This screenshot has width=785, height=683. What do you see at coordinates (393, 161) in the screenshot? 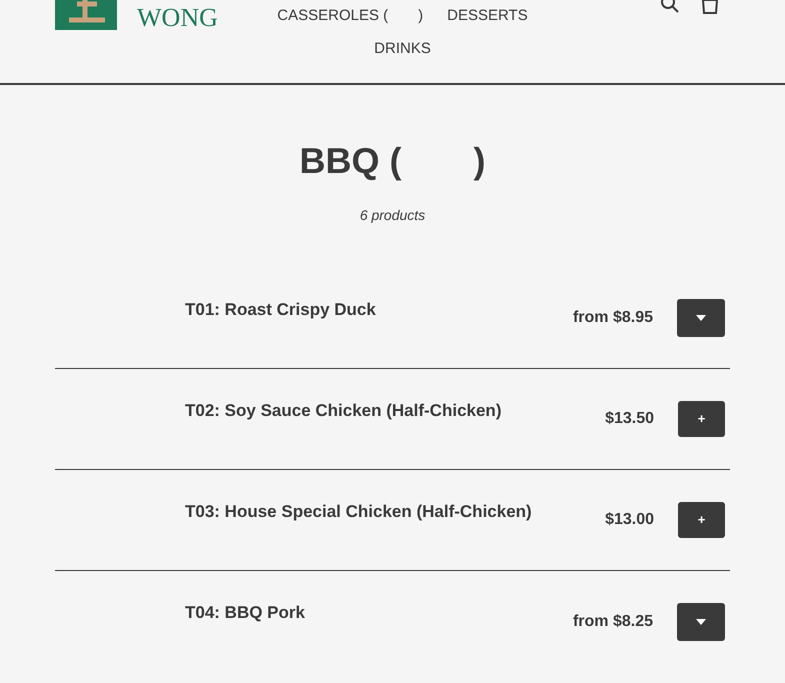
I see `collection-title: BBQ ( )` at bounding box center [393, 161].